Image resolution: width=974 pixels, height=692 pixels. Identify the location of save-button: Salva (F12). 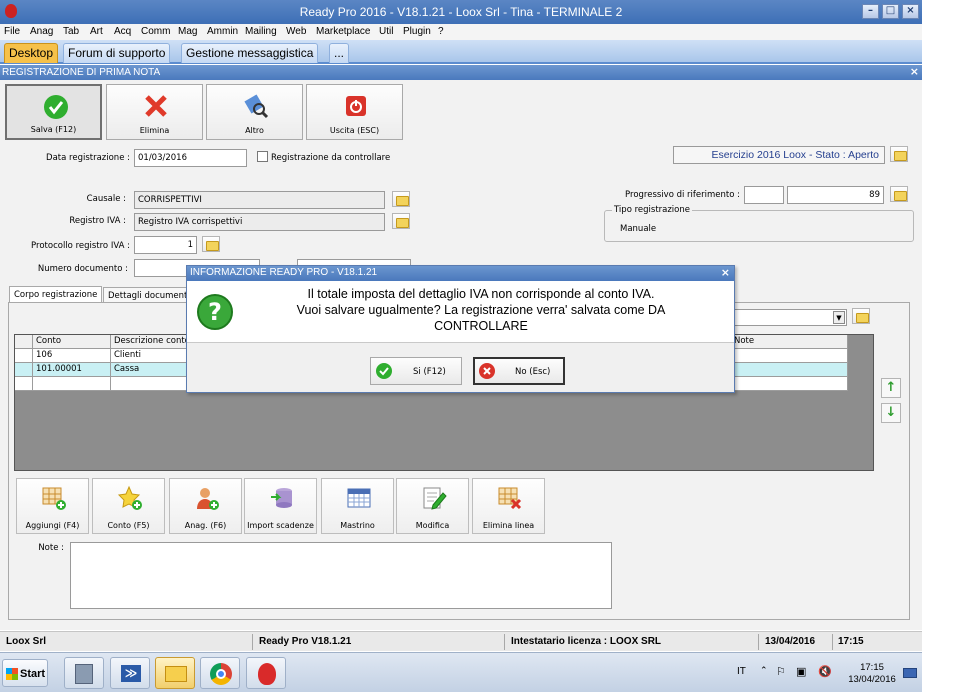
(53, 112).